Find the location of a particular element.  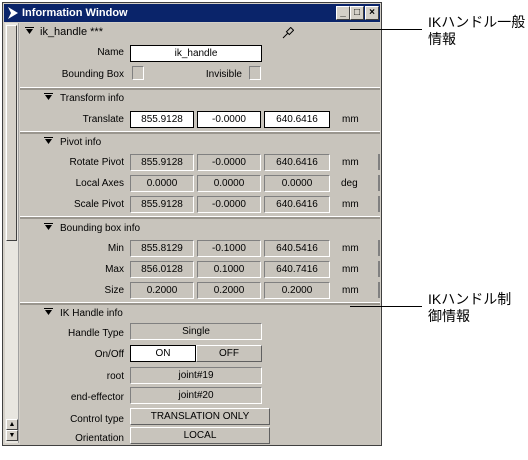

bounding-box-label: Bounding Box is located at coordinates (92, 74).